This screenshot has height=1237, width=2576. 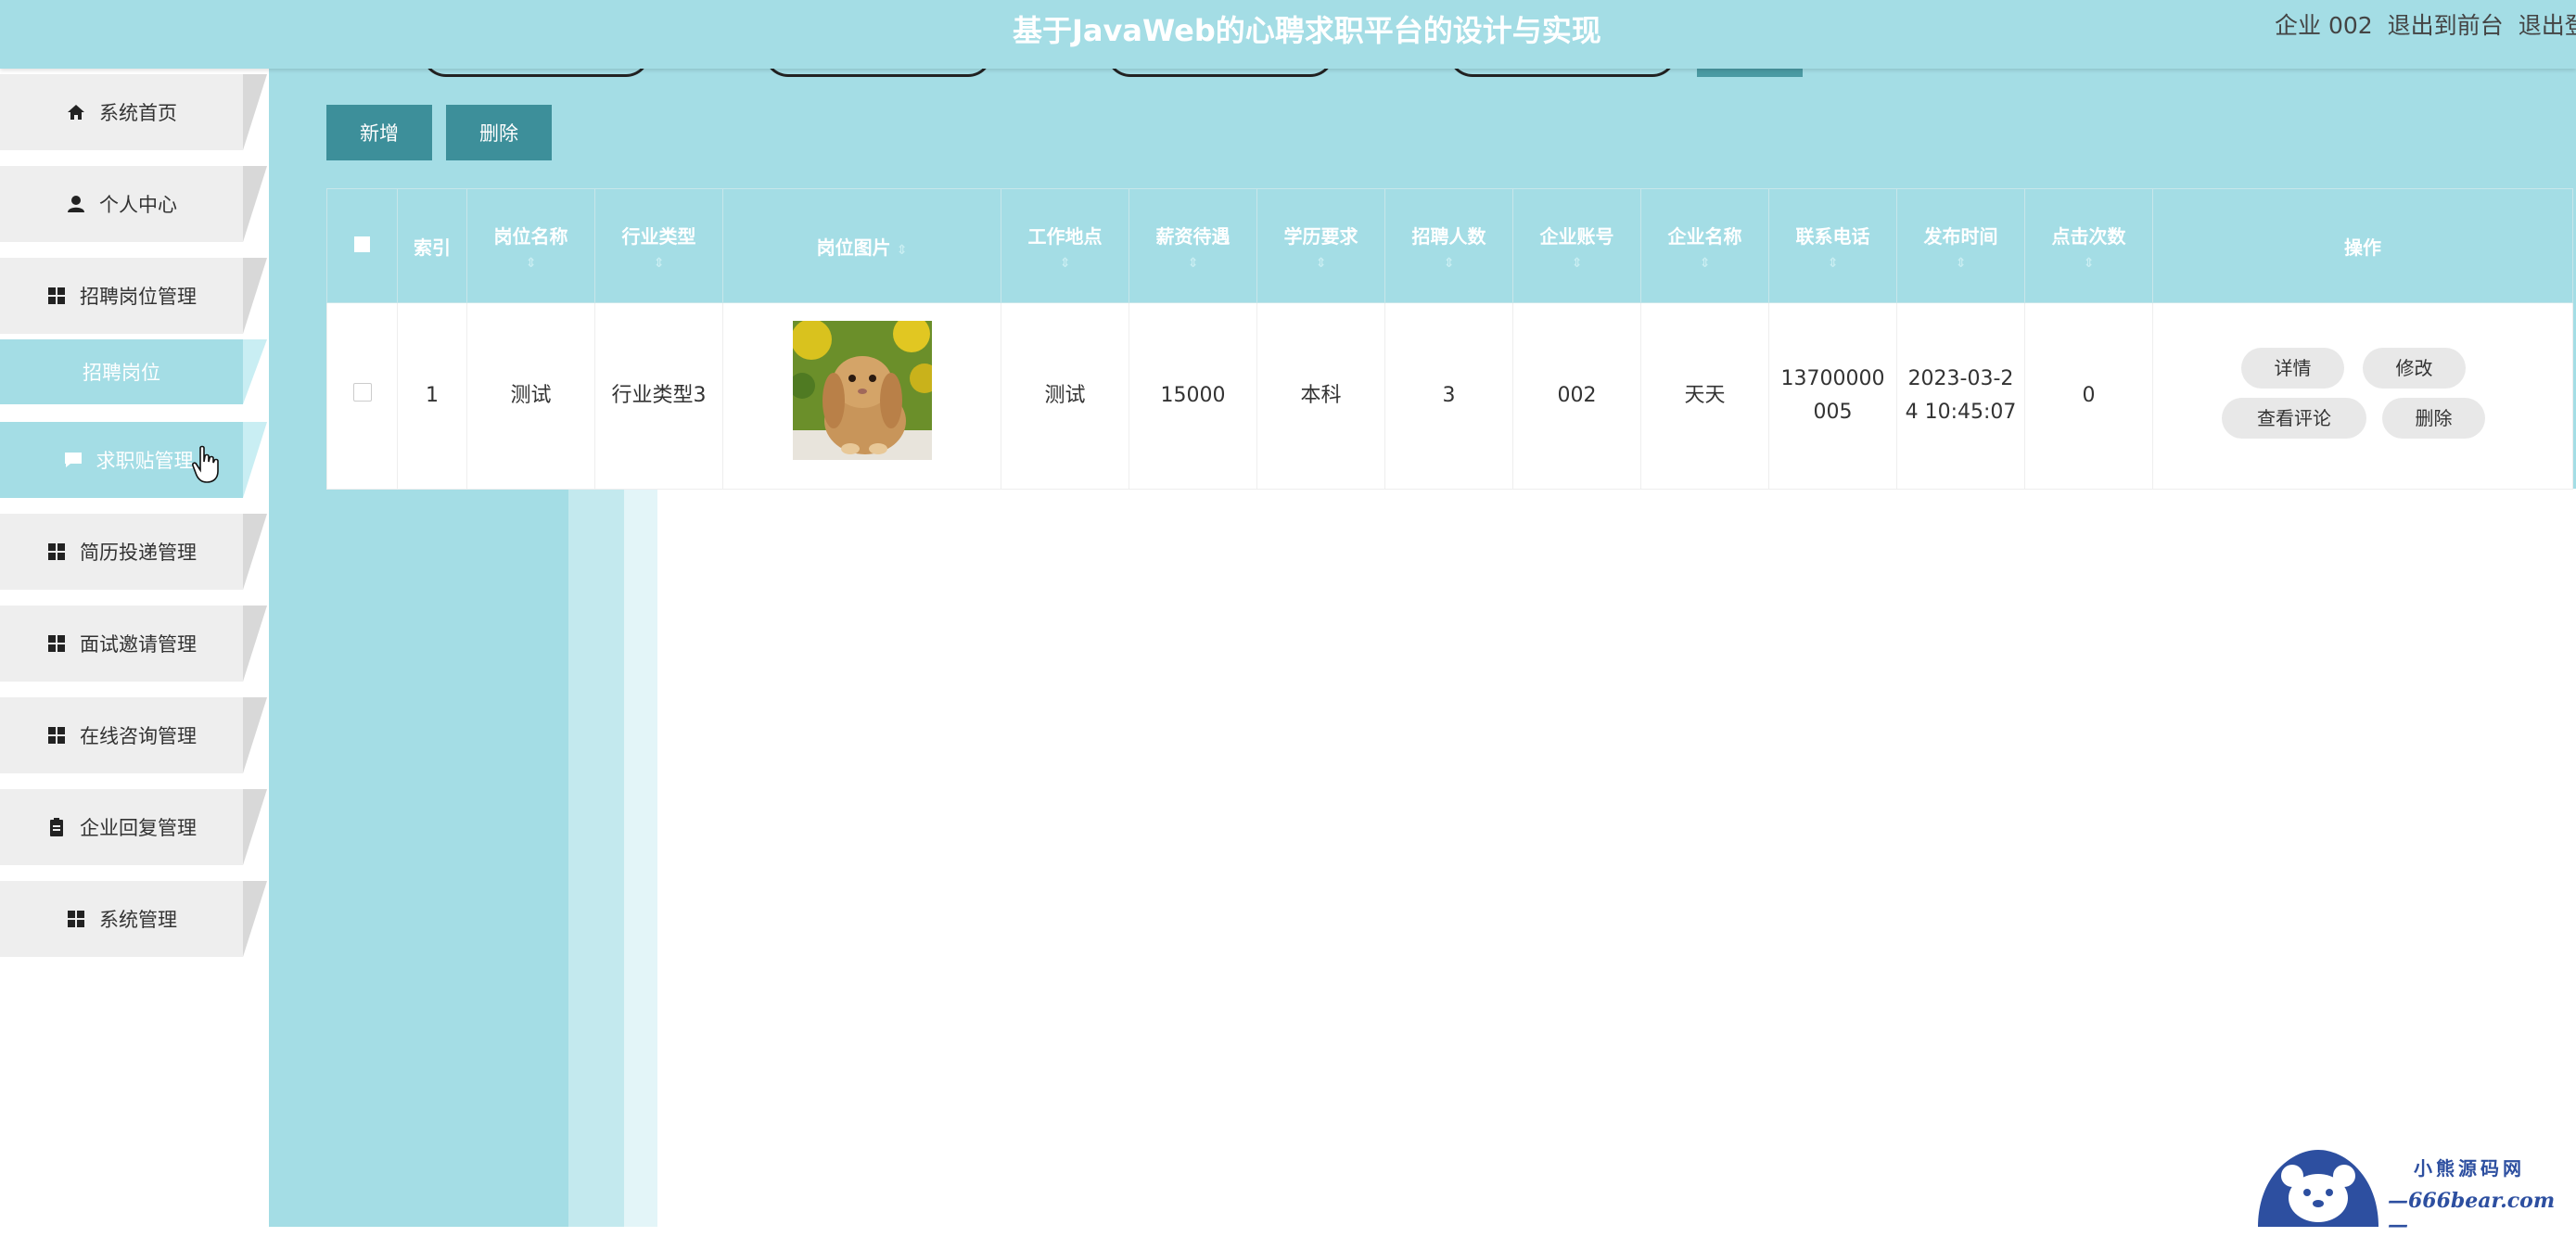 I want to click on cell-account: 002, so click(x=1577, y=396).